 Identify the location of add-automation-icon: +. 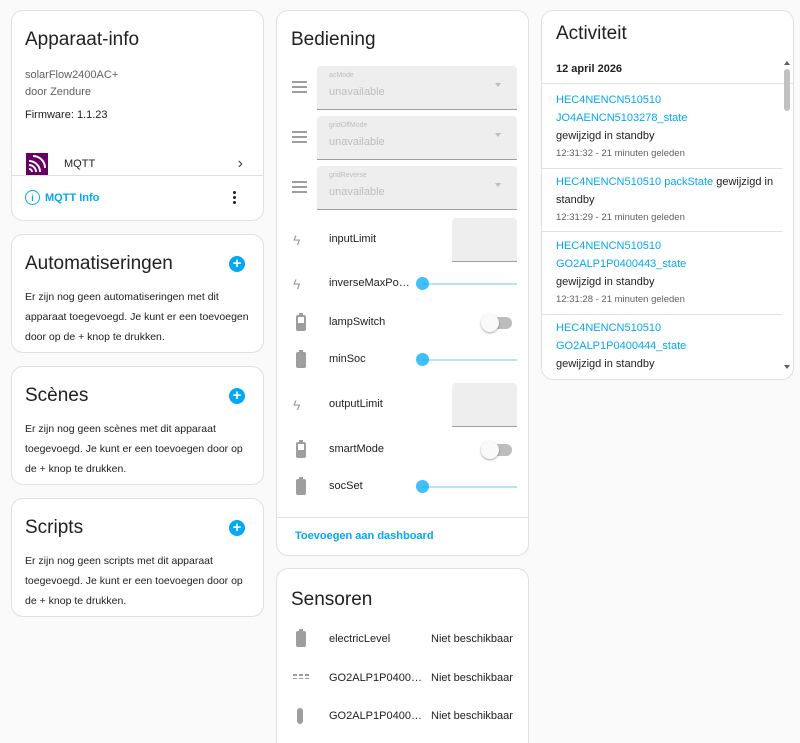
(237, 264).